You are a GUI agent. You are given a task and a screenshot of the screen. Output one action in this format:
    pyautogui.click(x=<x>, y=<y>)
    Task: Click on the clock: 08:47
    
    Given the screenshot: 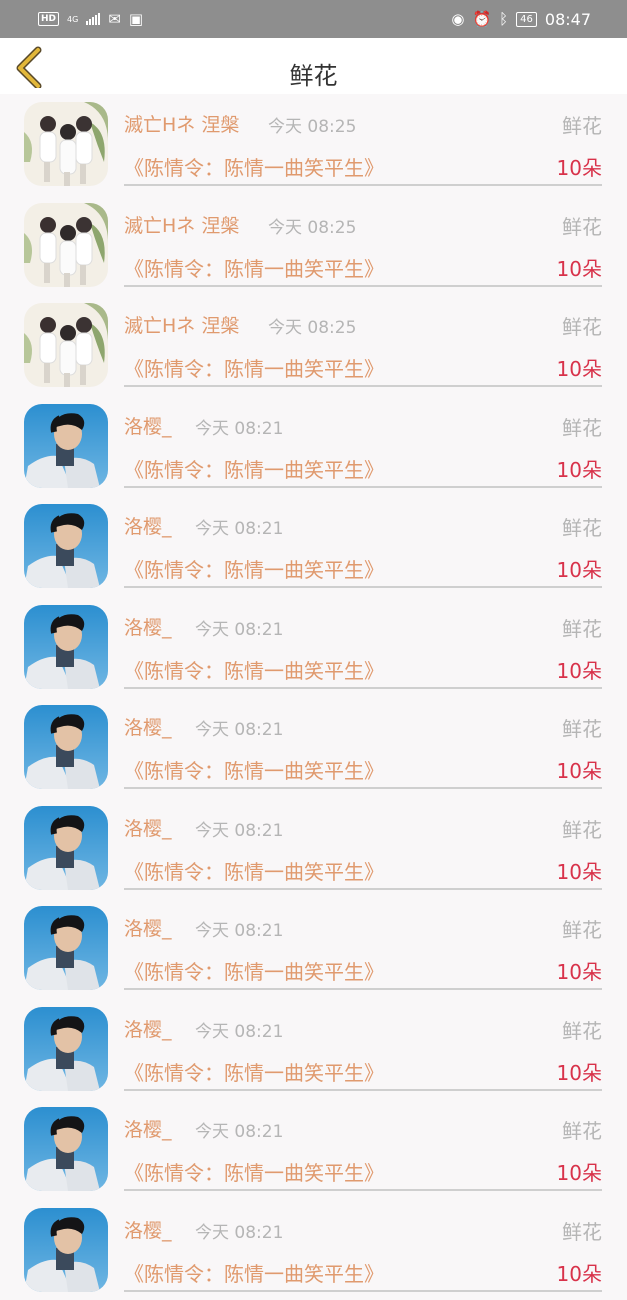 What is the action you would take?
    pyautogui.click(x=568, y=19)
    